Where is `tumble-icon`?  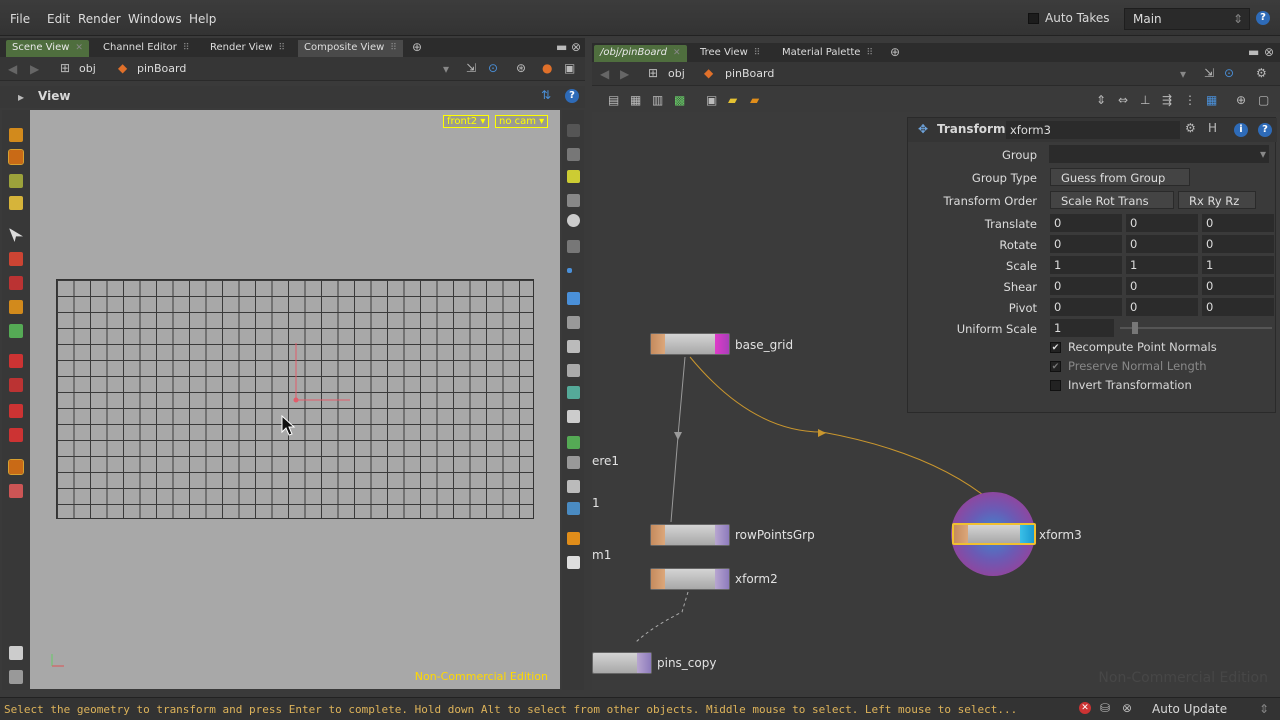 tumble-icon is located at coordinates (16, 181).